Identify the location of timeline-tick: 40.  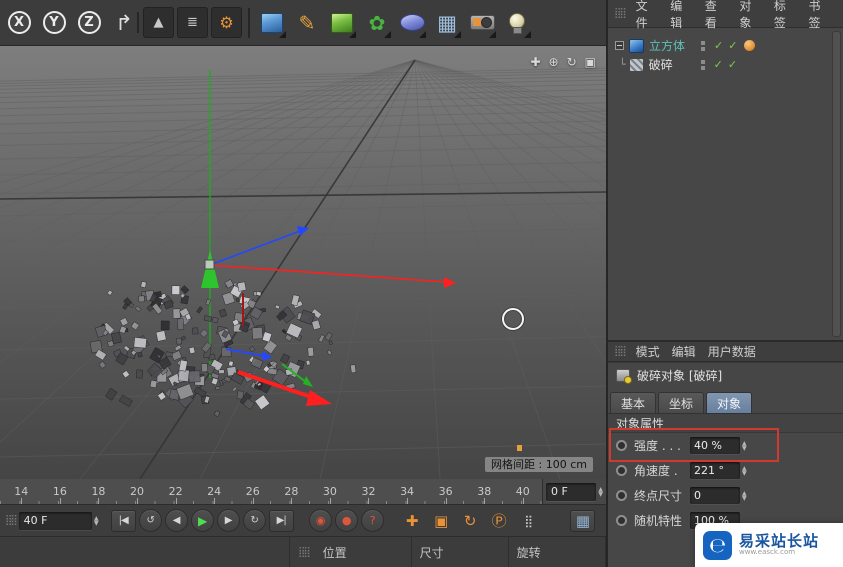
(523, 491).